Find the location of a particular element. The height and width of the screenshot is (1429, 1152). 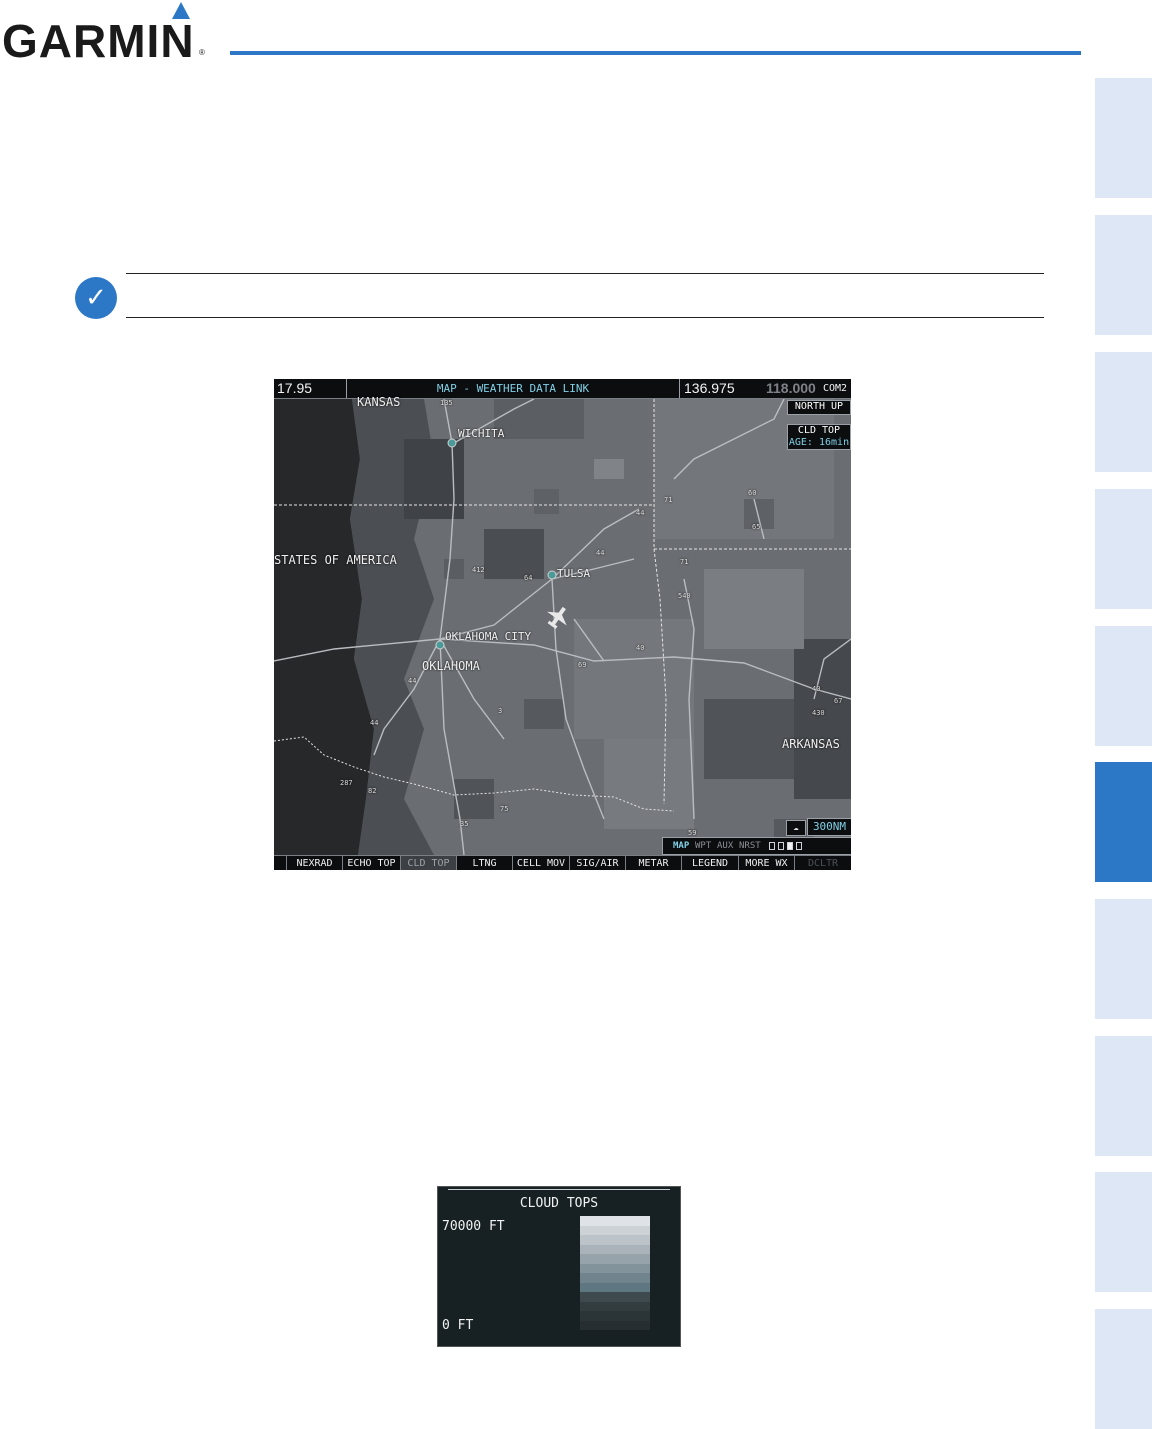

cloud-tops-legend: CLOUD TOPS 70000 FT 0 FT is located at coordinates (559, 1266).